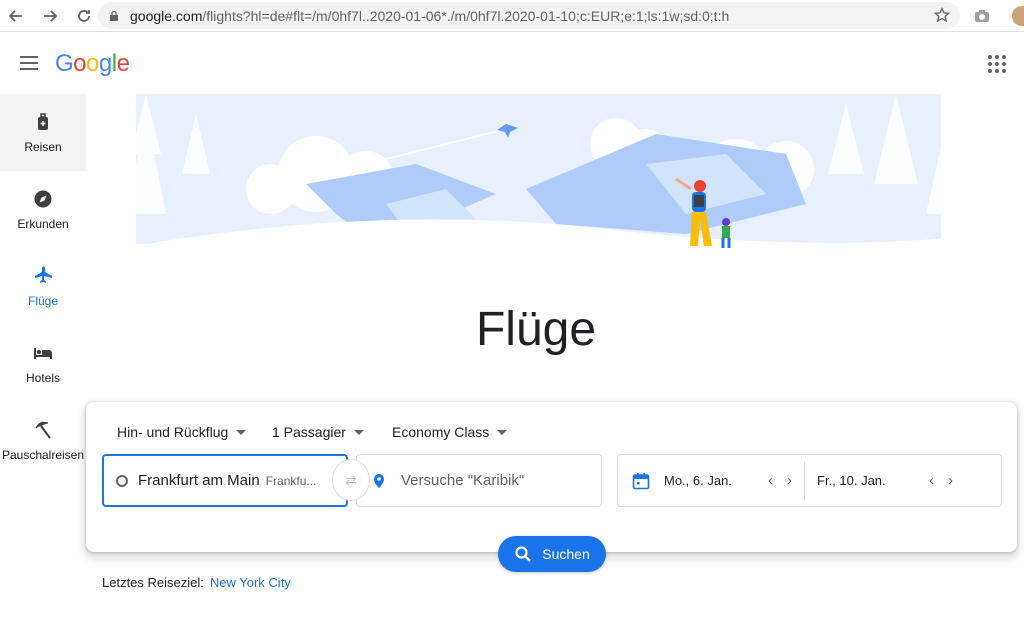 This screenshot has height=618, width=1024. I want to click on passengers-select: 1 Passagier, so click(318, 432).